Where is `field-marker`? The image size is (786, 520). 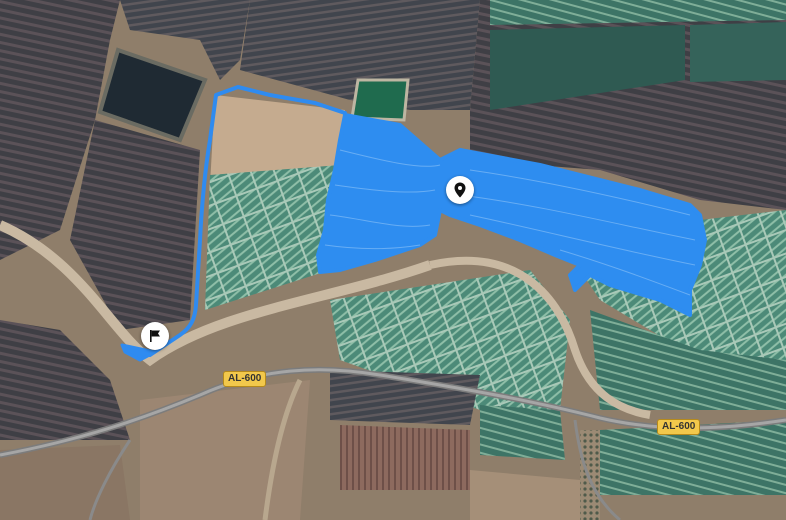
field-marker is located at coordinates (460, 190).